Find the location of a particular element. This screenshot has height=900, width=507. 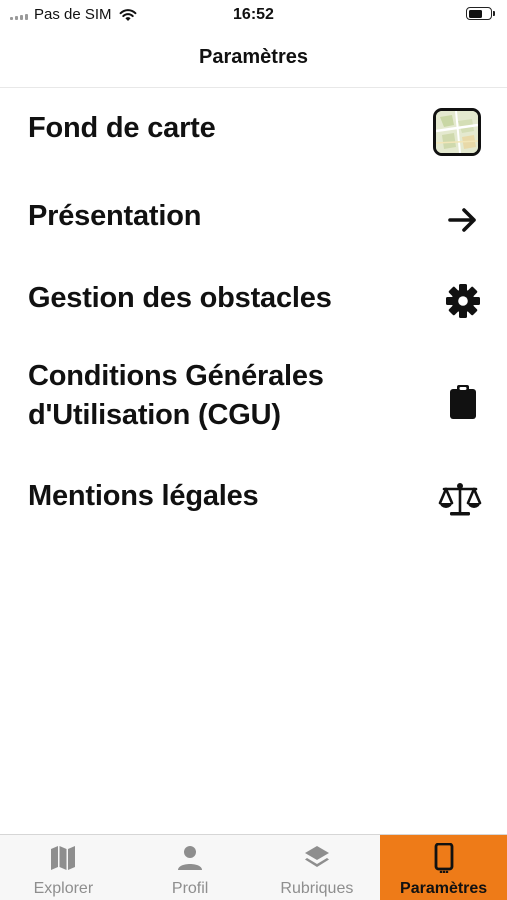

battery-icon is located at coordinates (480, 13).